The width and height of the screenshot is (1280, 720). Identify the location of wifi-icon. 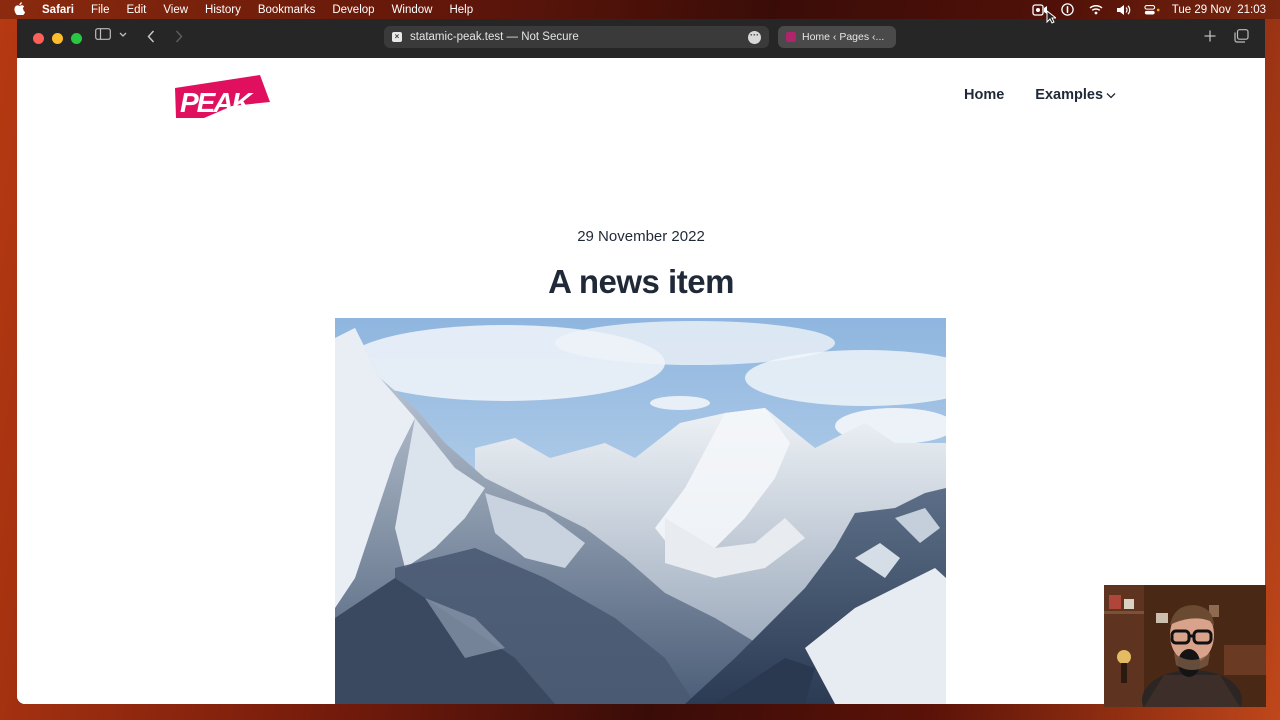
(1096, 10).